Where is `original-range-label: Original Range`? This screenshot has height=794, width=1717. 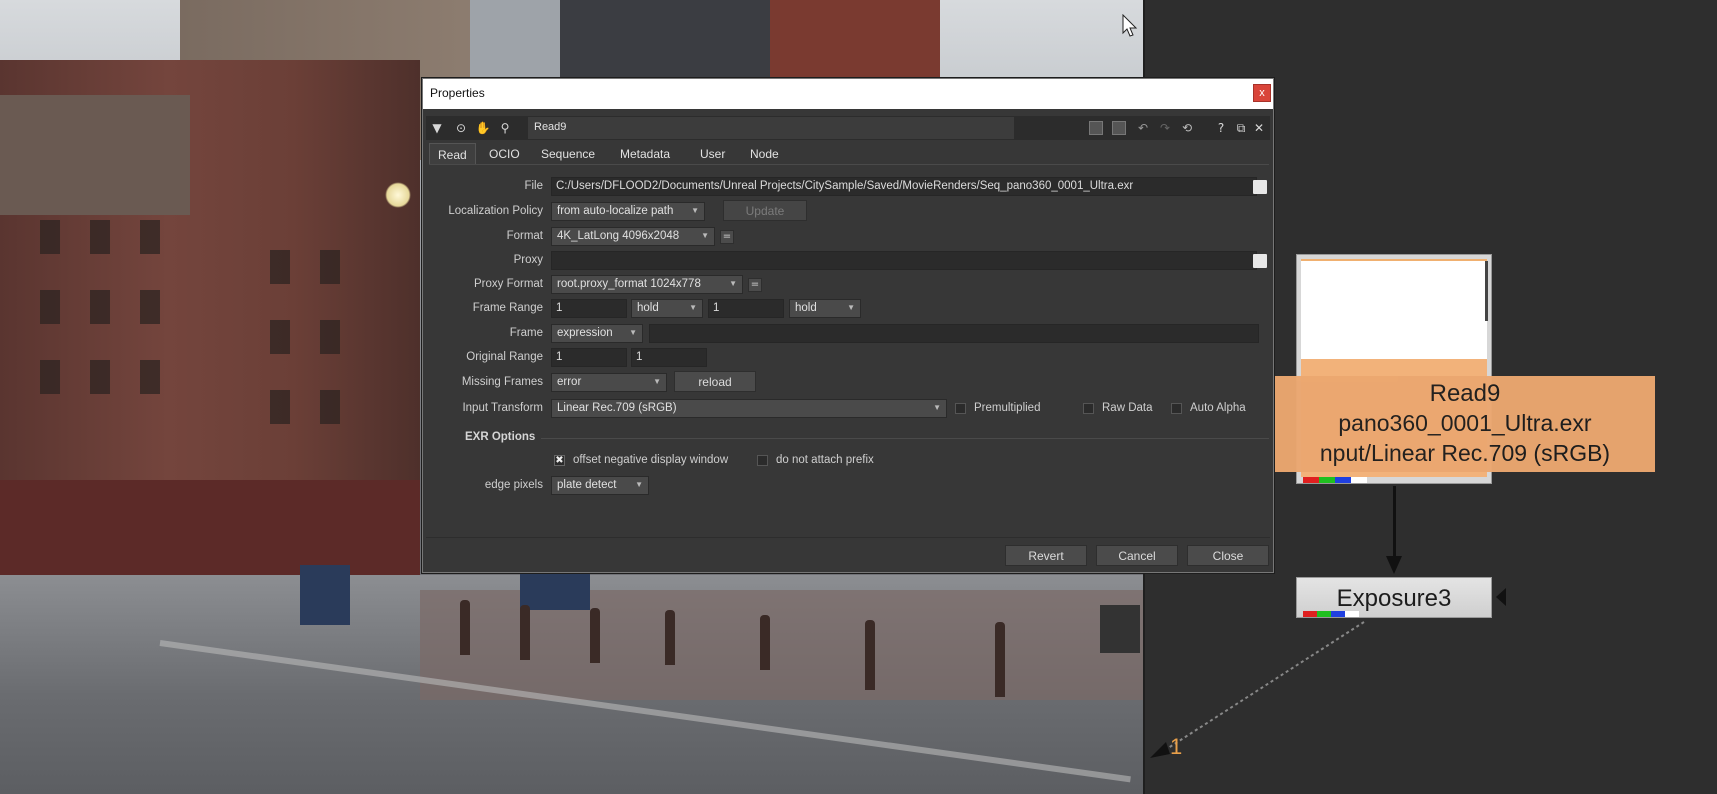 original-range-label: Original Range is located at coordinates (504, 357).